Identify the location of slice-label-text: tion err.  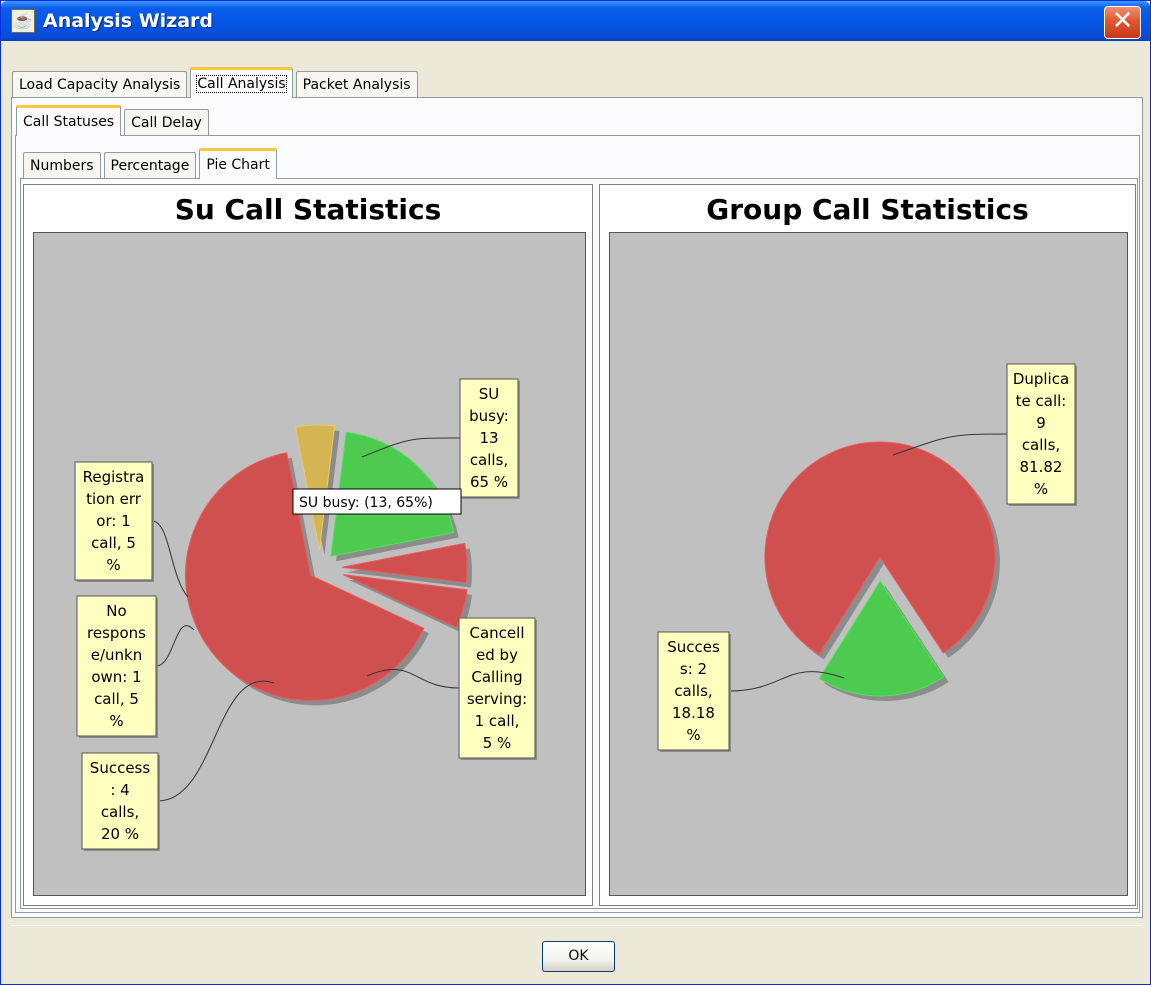
(114, 499).